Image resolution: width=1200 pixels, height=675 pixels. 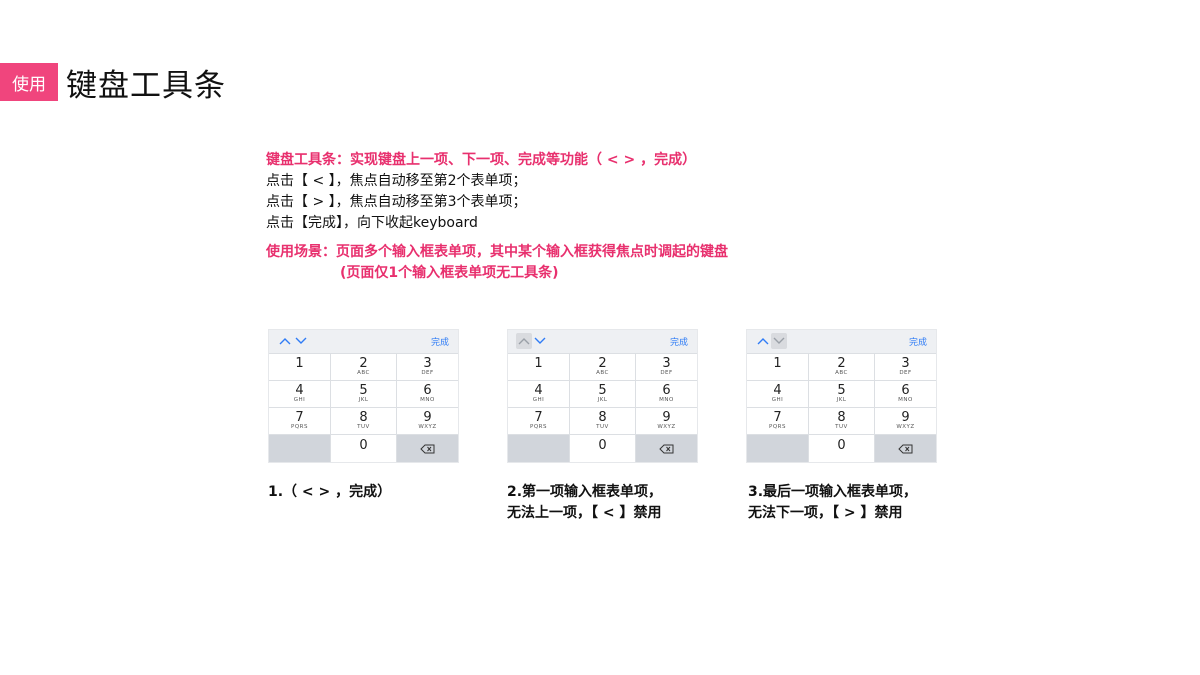 What do you see at coordinates (372, 223) in the screenshot?
I see `description-line: 点击【完成】，向下收起keyboard` at bounding box center [372, 223].